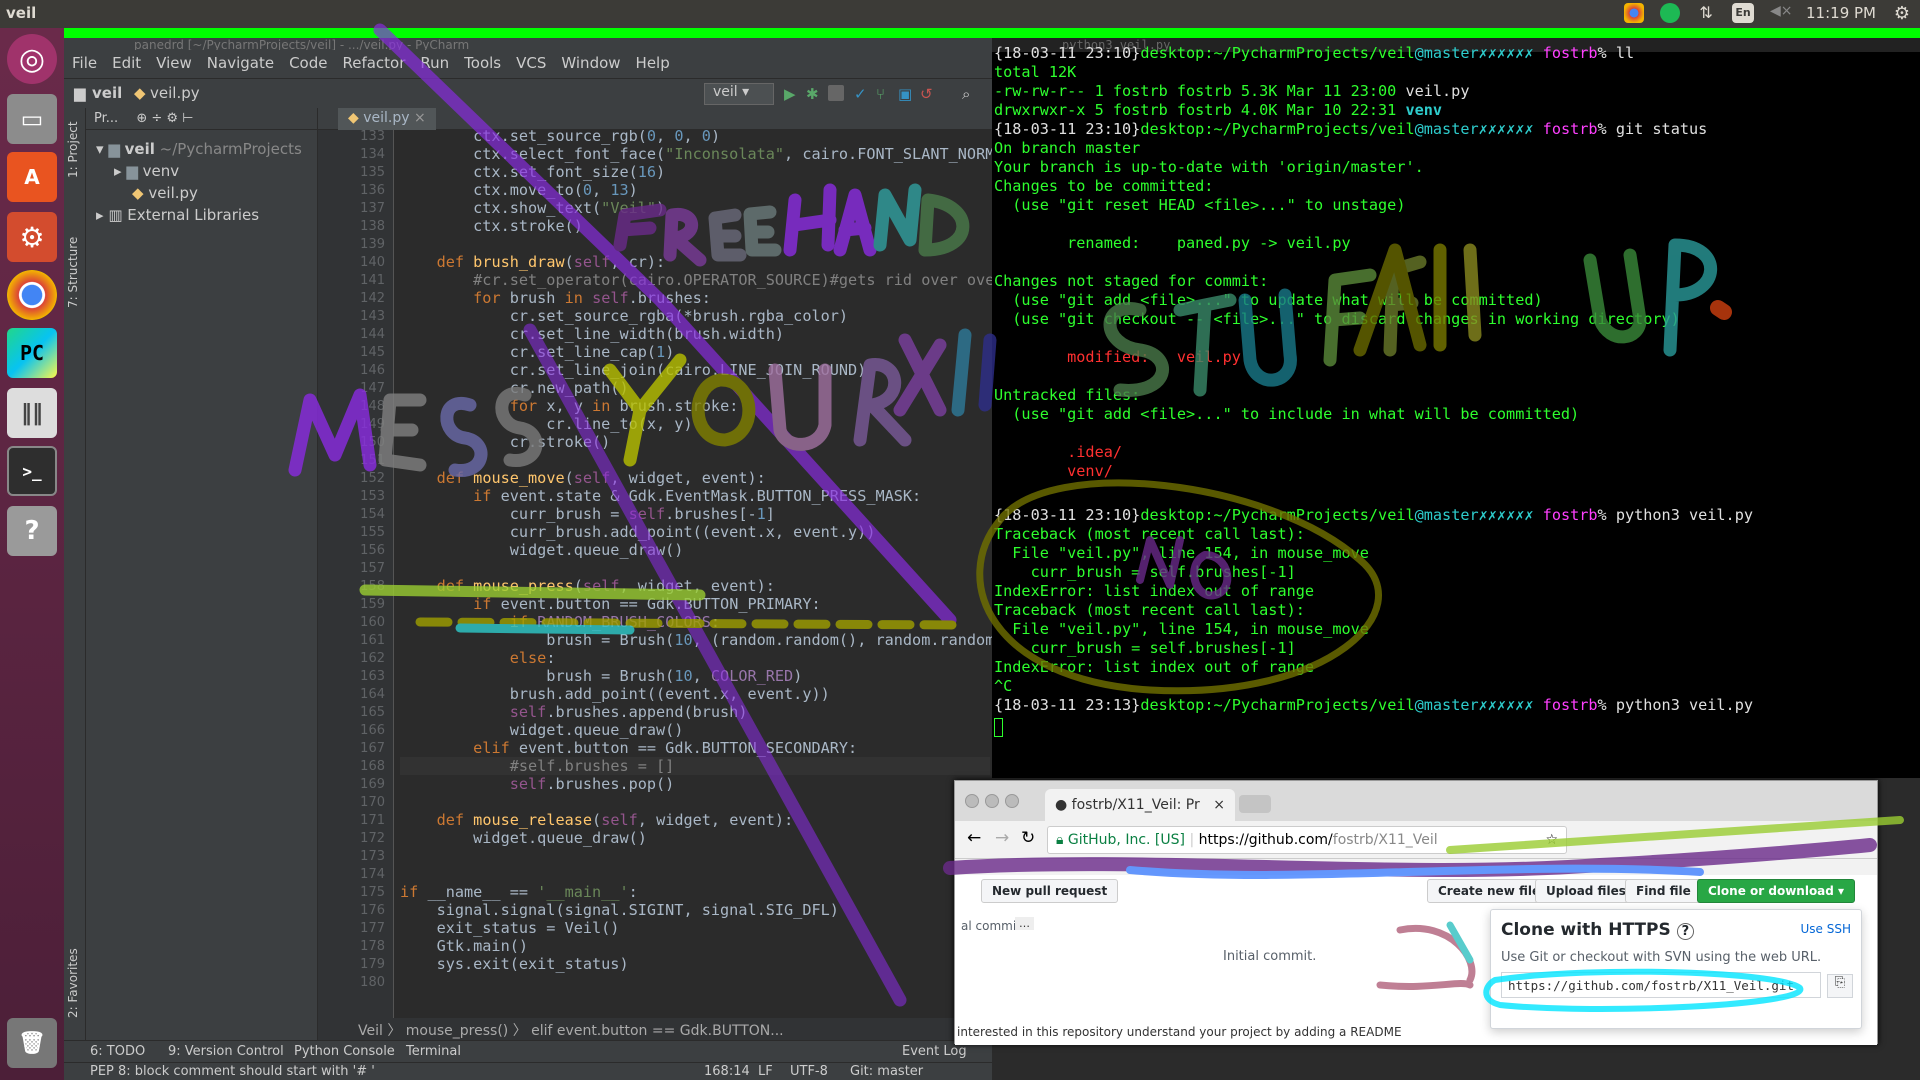 The width and height of the screenshot is (1920, 1080). I want to click on find-file-button: Find file, so click(1663, 891).